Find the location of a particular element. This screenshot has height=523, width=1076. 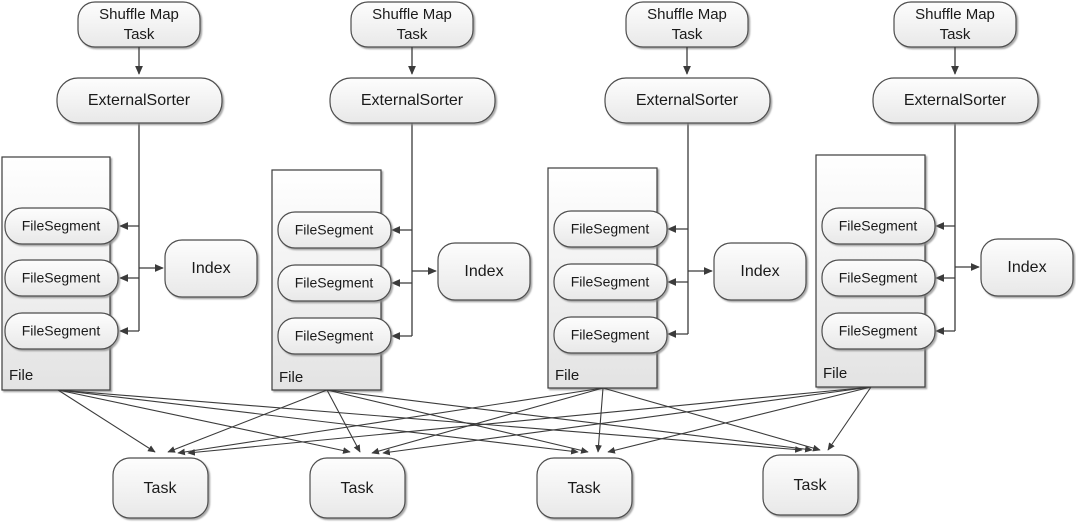

file-segment-4-2: FileSegment is located at coordinates (878, 278).